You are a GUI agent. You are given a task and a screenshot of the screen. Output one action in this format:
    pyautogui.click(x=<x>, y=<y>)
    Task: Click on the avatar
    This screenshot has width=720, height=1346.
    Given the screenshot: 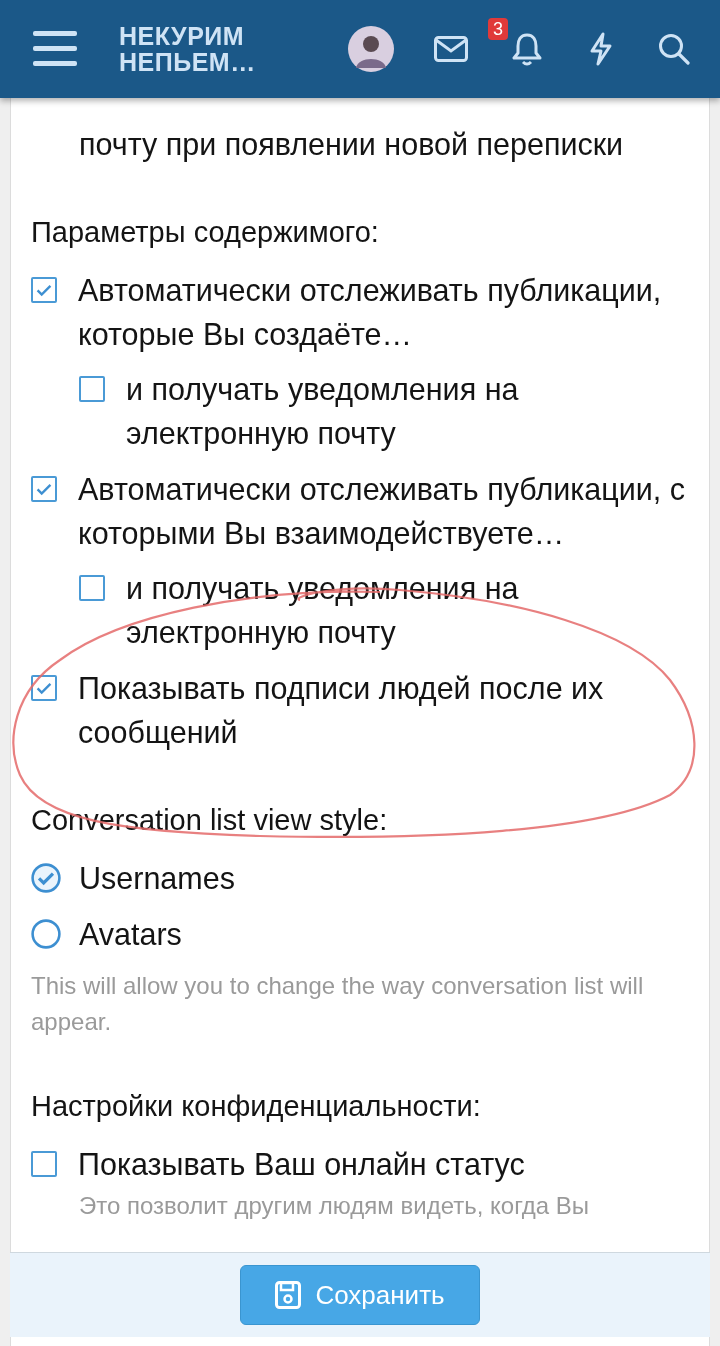 What is the action you would take?
    pyautogui.click(x=371, y=49)
    